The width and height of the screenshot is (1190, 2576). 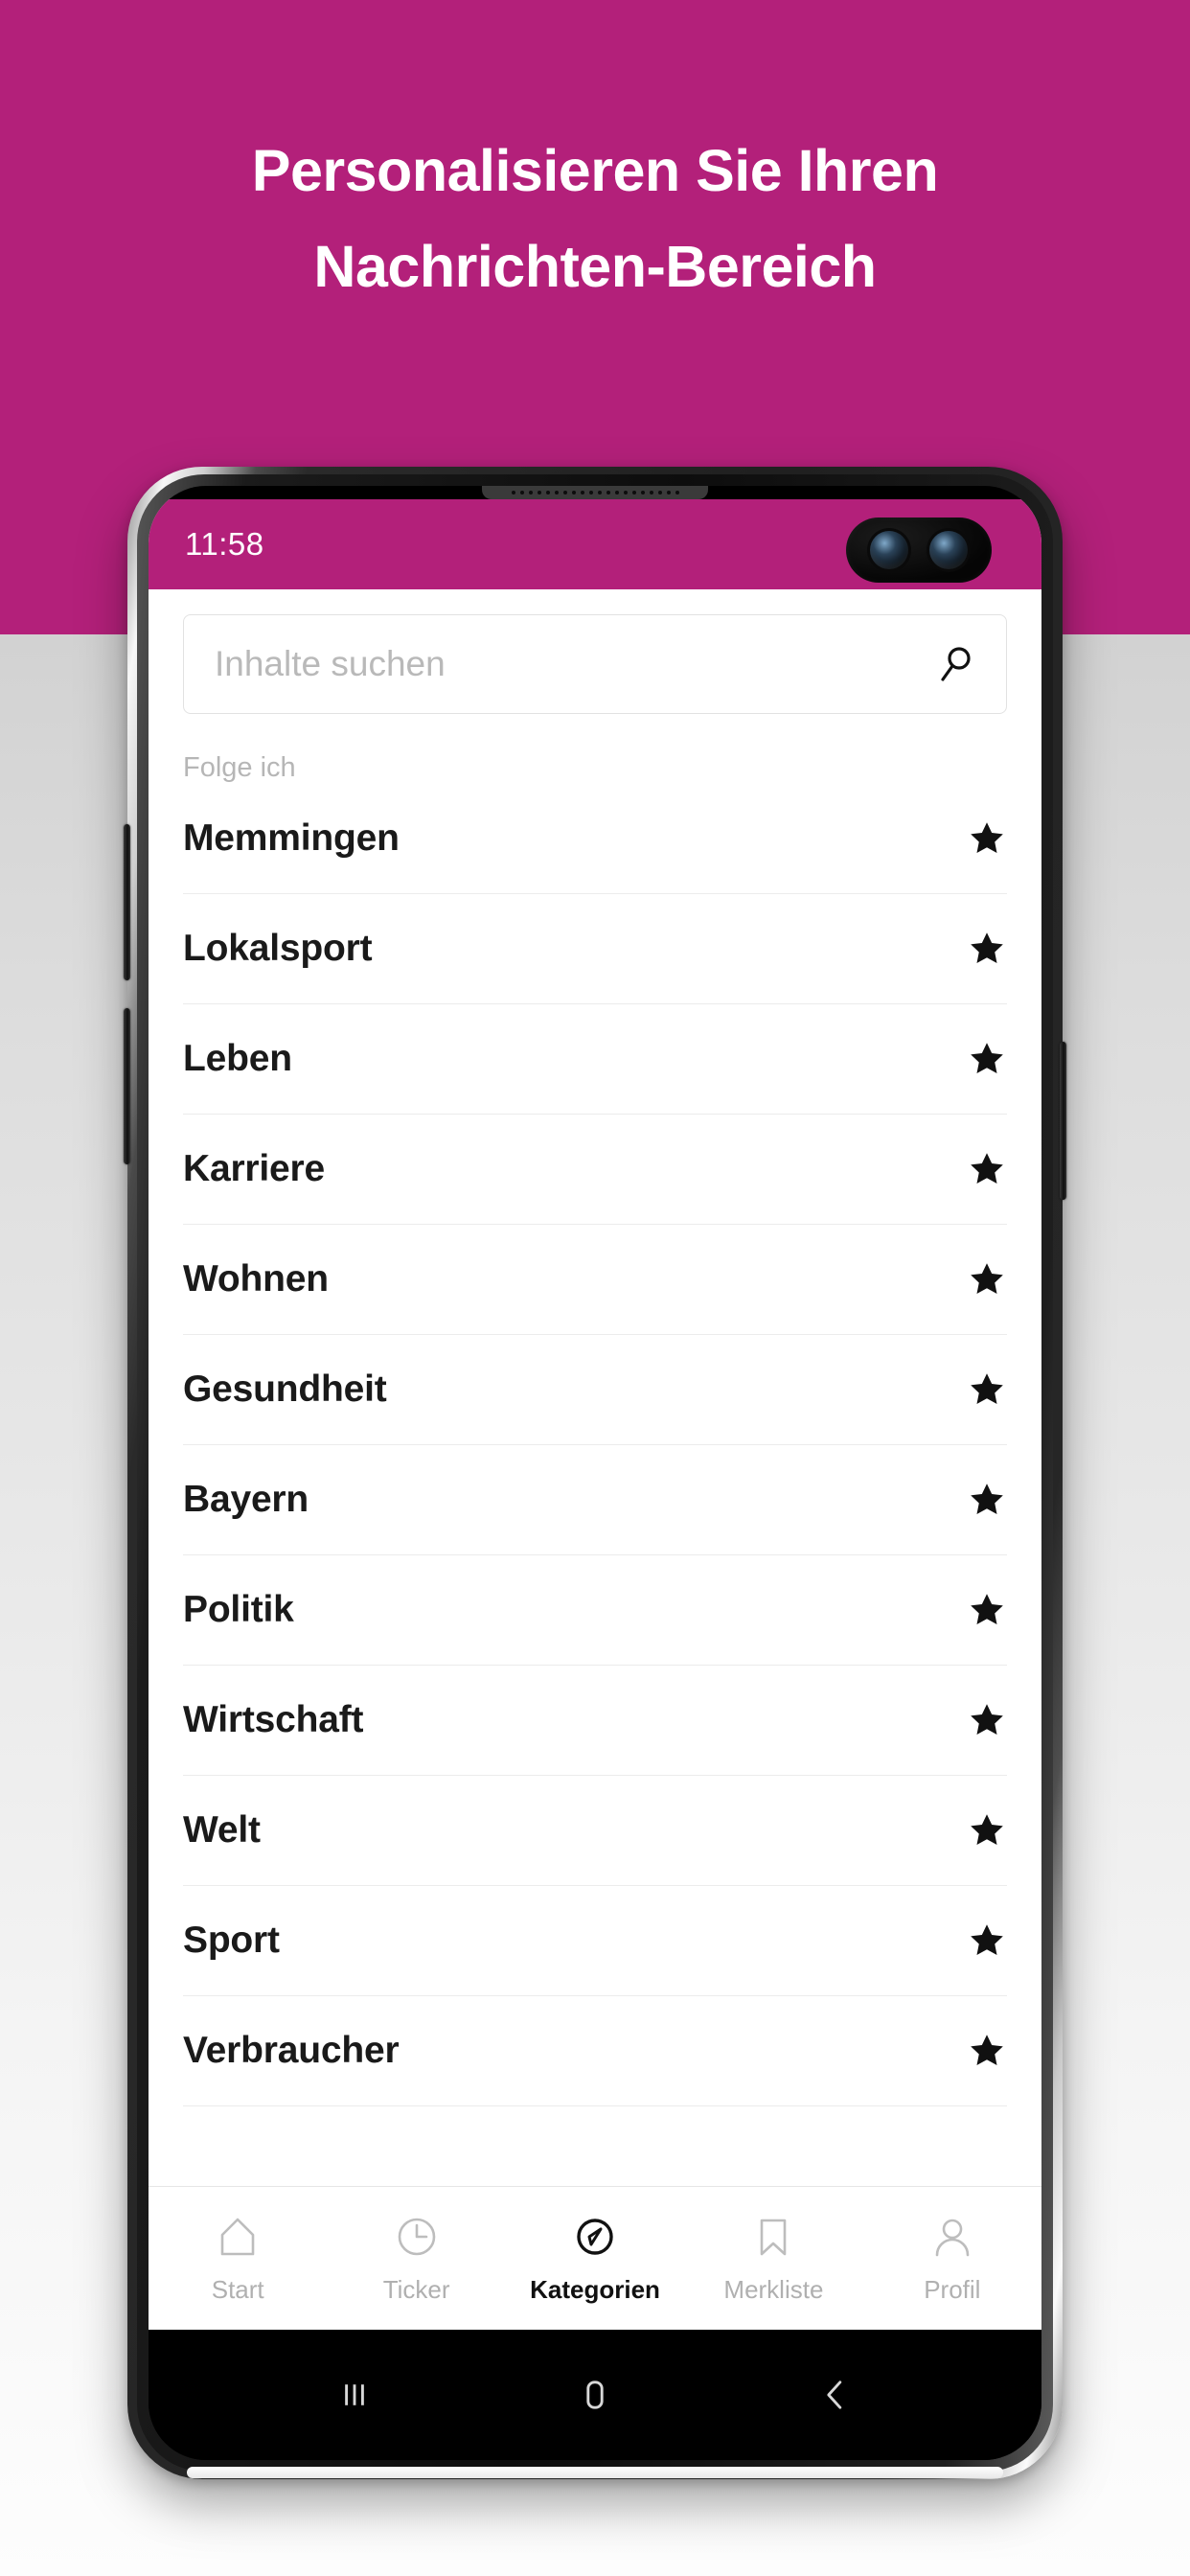 I want to click on compass-icon, so click(x=595, y=2237).